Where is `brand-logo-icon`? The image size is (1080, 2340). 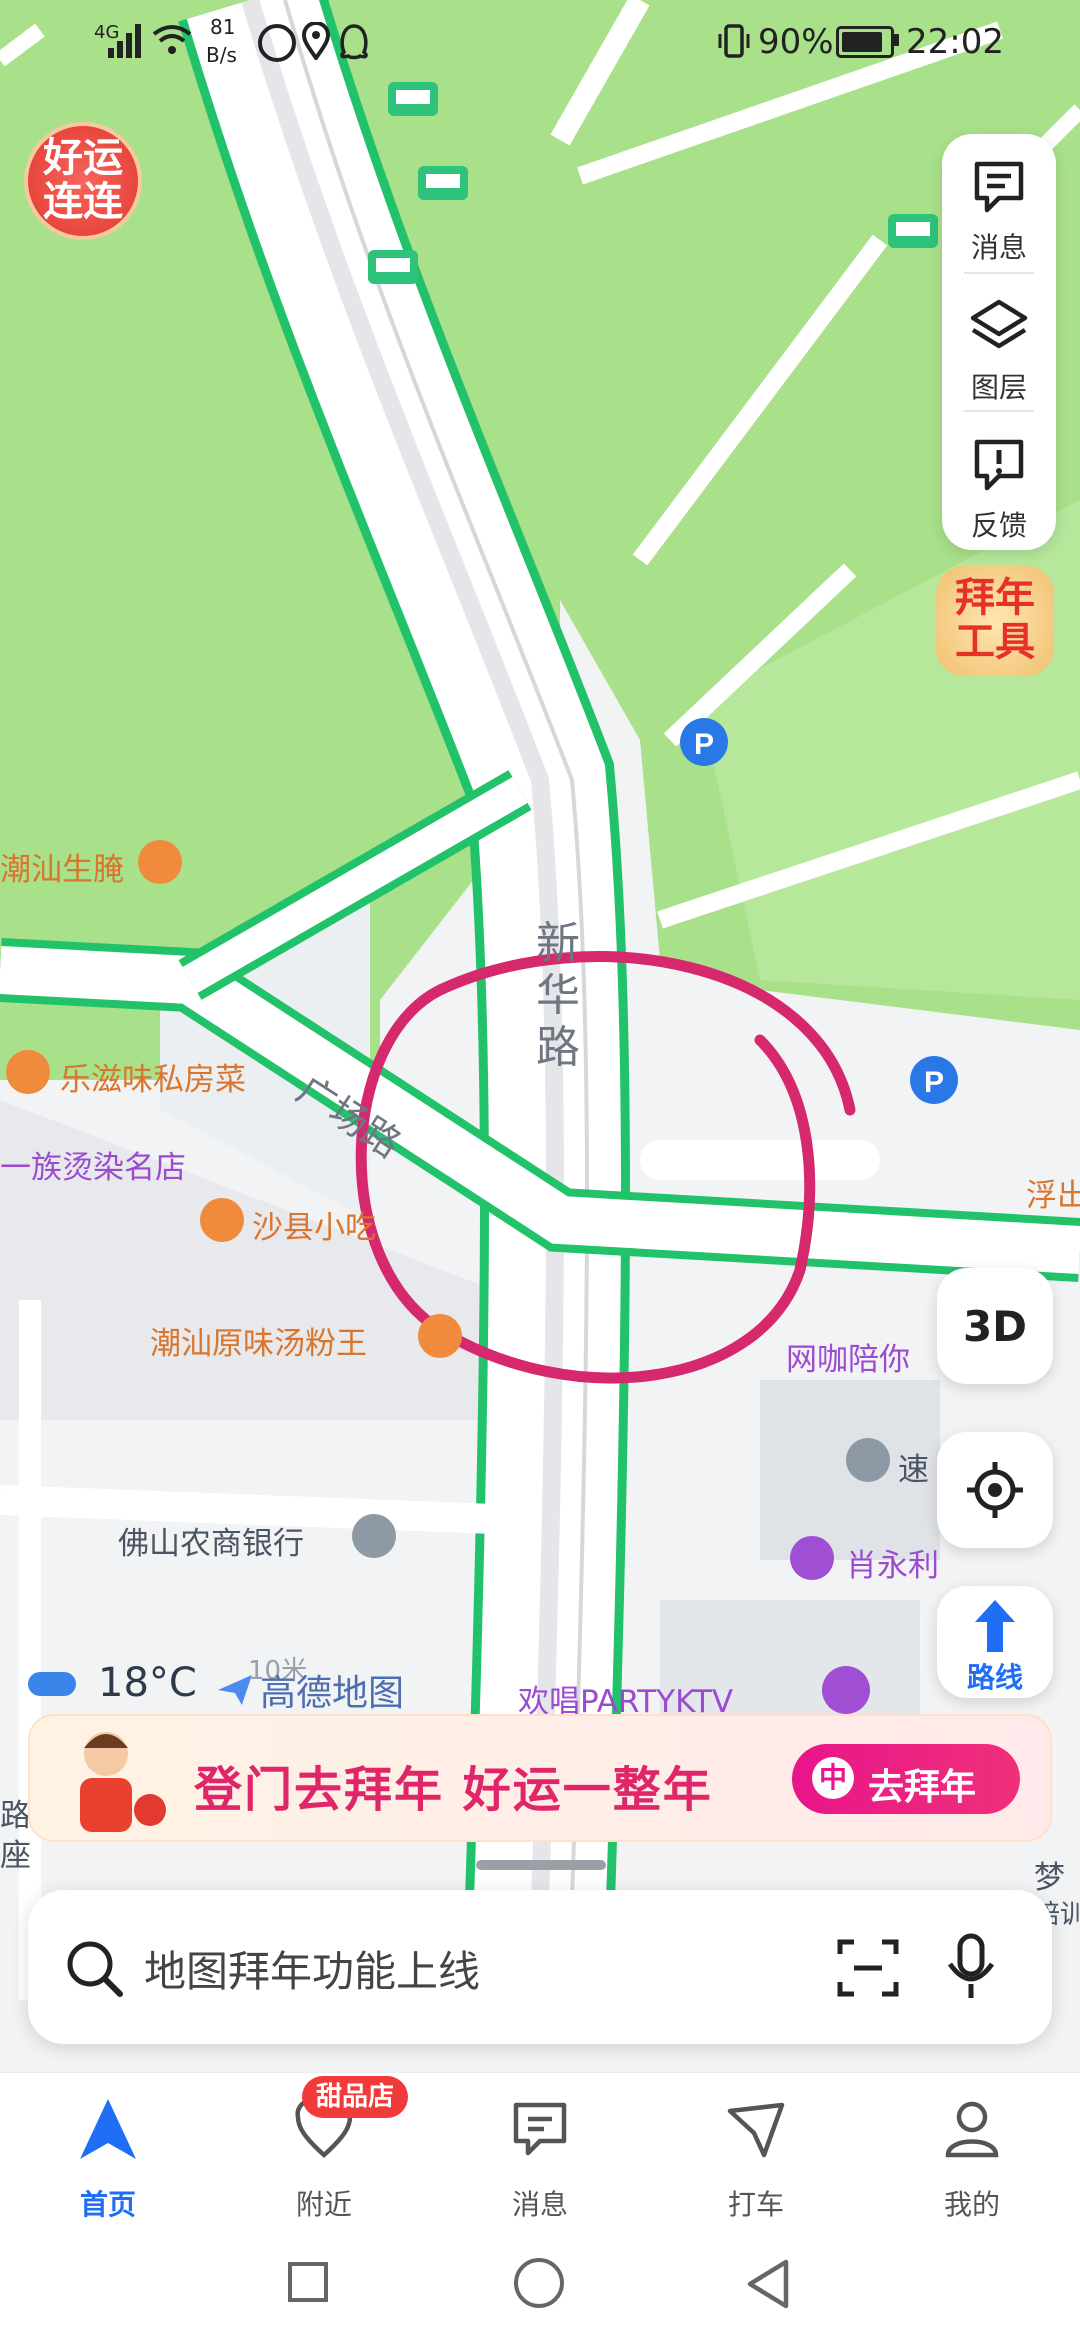 brand-logo-icon is located at coordinates (235, 1690).